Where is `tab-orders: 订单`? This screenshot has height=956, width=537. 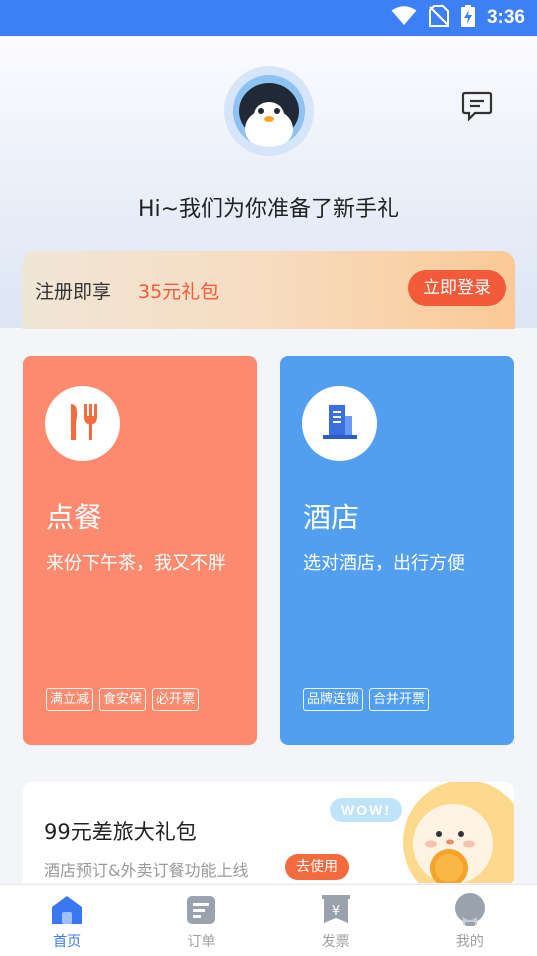 tab-orders: 订单 is located at coordinates (201, 920).